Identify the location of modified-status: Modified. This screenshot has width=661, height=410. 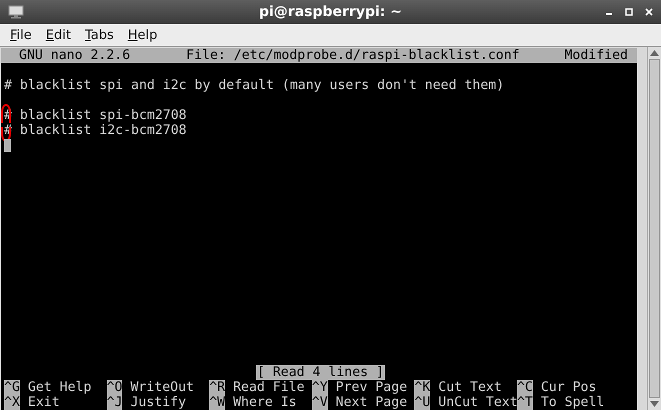
(596, 55).